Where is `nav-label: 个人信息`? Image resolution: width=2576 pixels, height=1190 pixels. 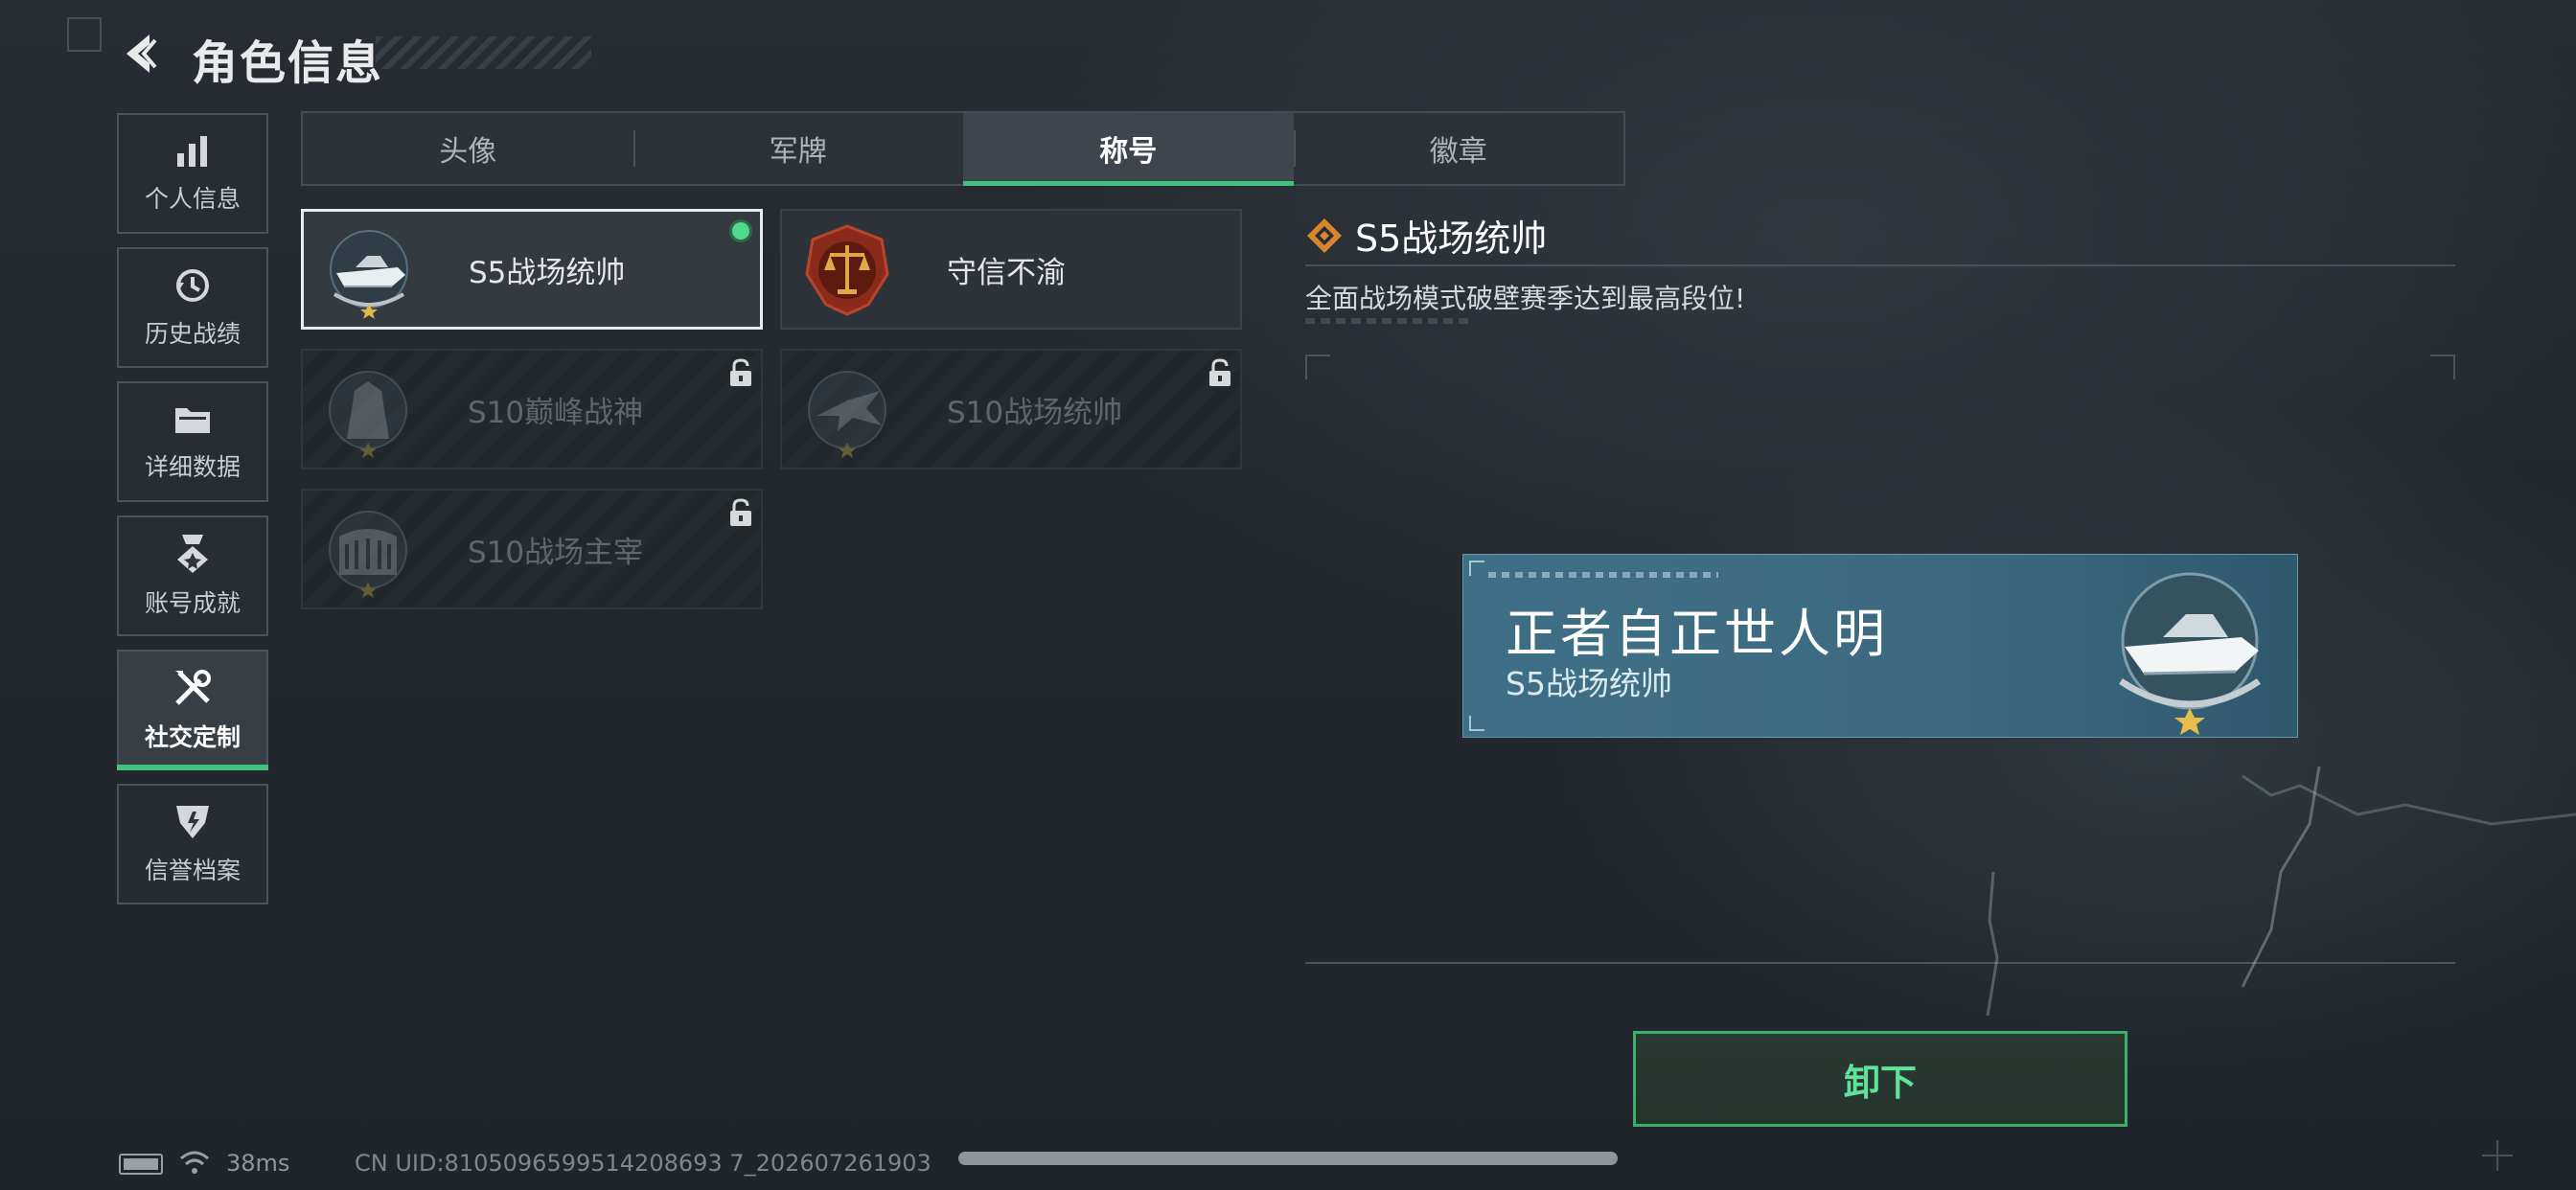 nav-label: 个人信息 is located at coordinates (193, 199).